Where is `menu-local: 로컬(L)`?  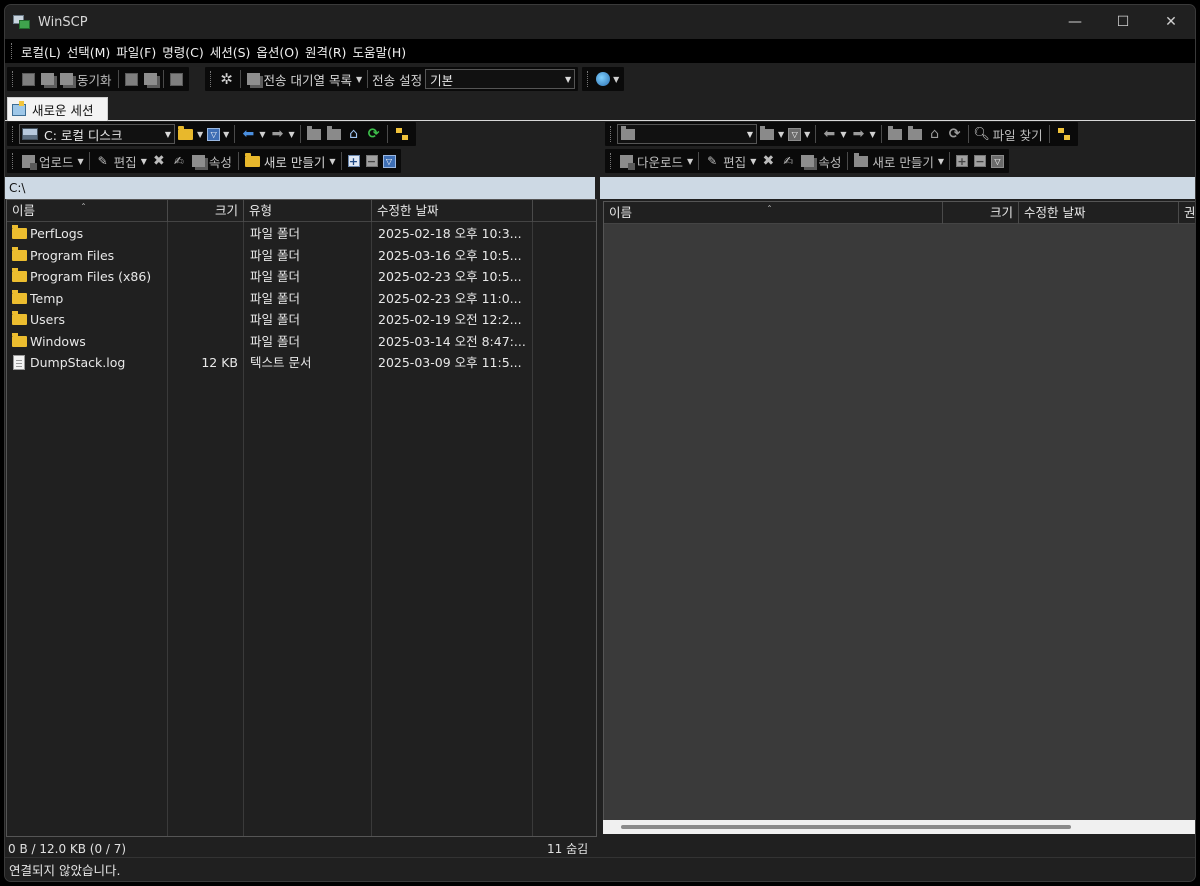 menu-local: 로컬(L) is located at coordinates (41, 51).